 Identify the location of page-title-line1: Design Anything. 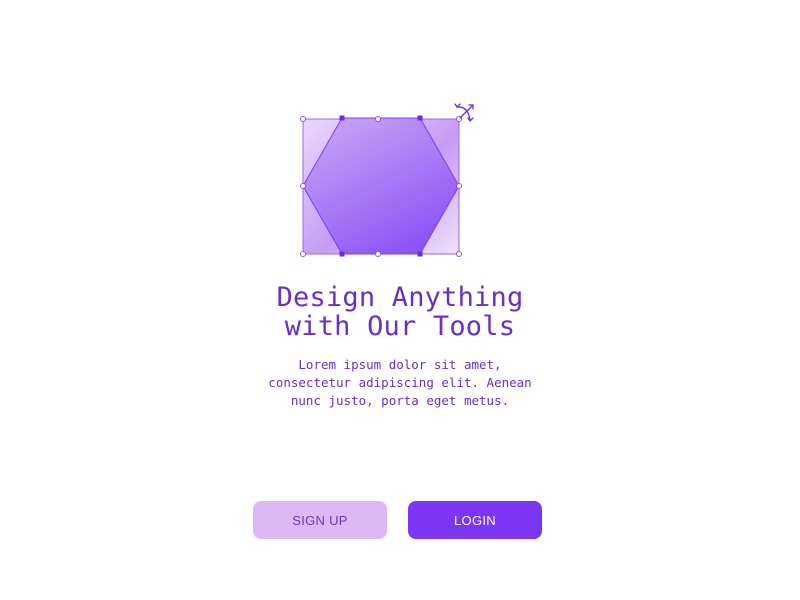
(400, 297).